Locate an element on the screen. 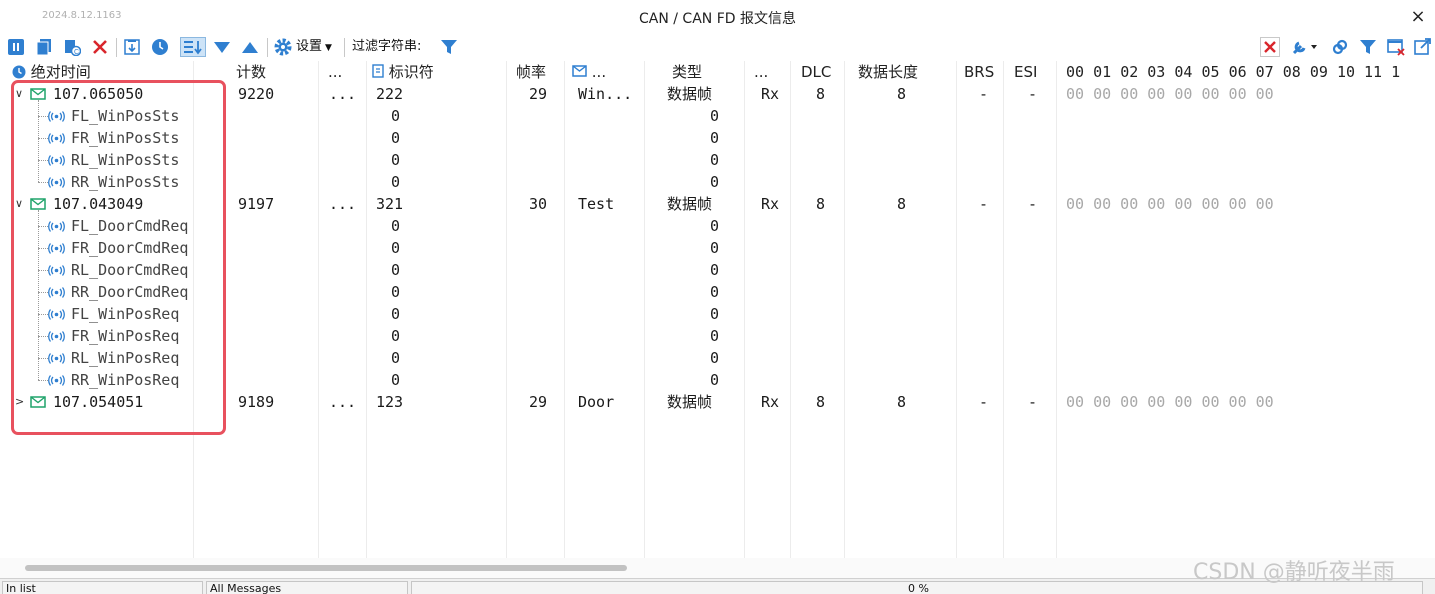 The width and height of the screenshot is (1435, 594). settings-menu: 设置 ▼ is located at coordinates (314, 47).